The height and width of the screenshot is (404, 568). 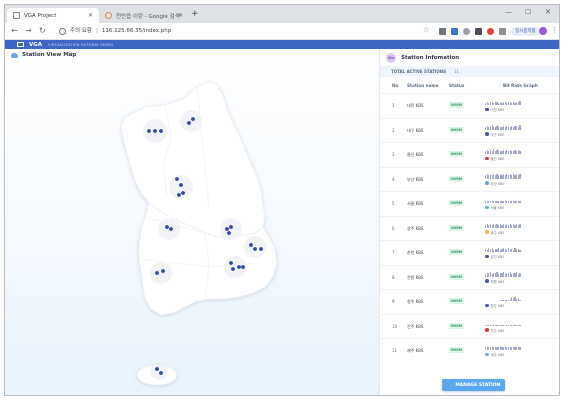 I want to click on table-row: 9 청주 KBS NORM 청주 KBS, so click(x=469, y=301).